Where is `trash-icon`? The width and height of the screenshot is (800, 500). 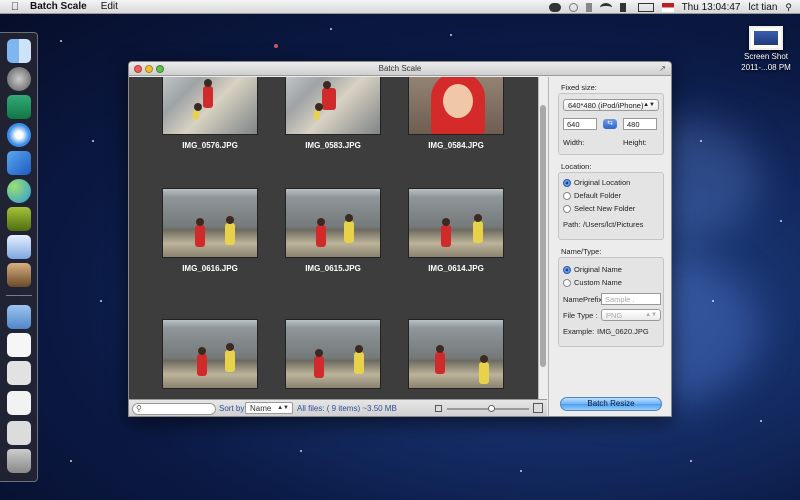 trash-icon is located at coordinates (19, 461).